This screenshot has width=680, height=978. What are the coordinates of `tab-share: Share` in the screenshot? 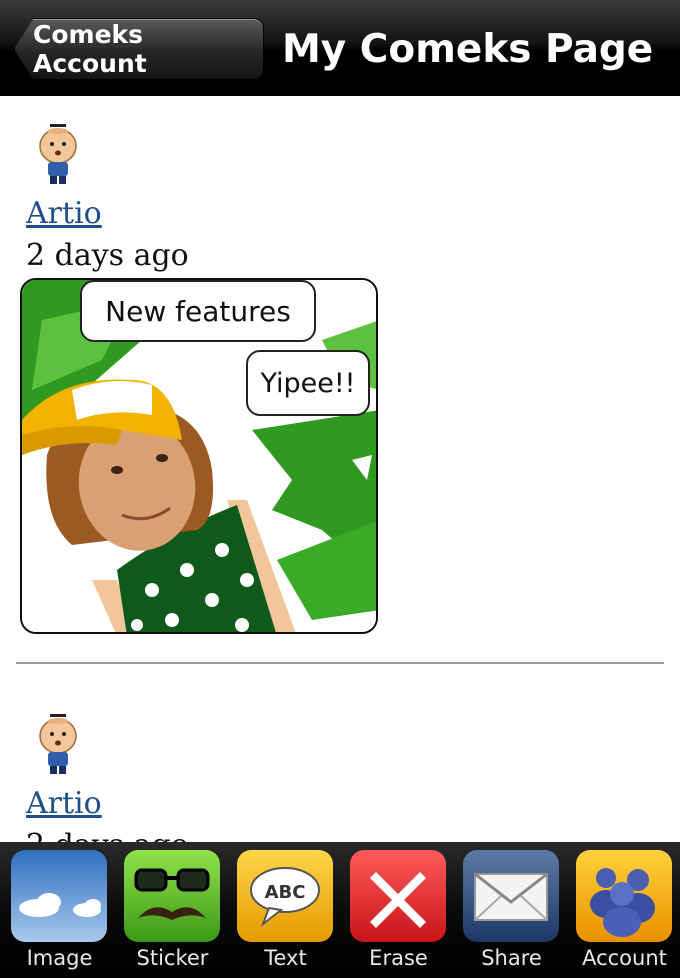 It's located at (511, 910).